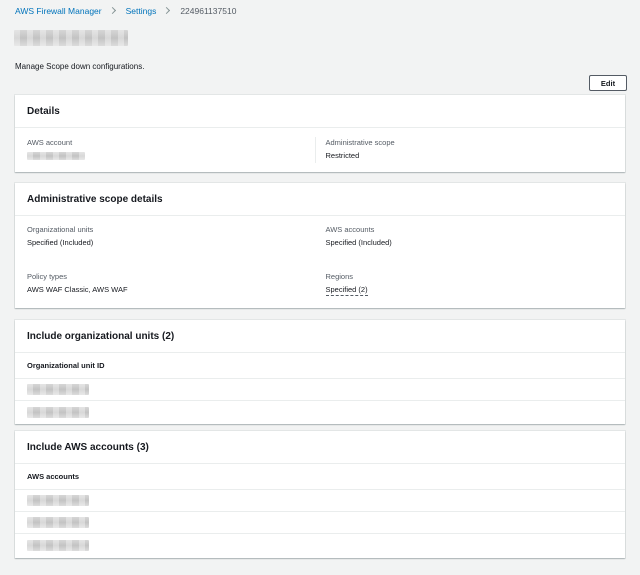 The width and height of the screenshot is (640, 575). Describe the element at coordinates (358, 242) in the screenshot. I see `aws-accounts-value: Specified (Included)` at that location.